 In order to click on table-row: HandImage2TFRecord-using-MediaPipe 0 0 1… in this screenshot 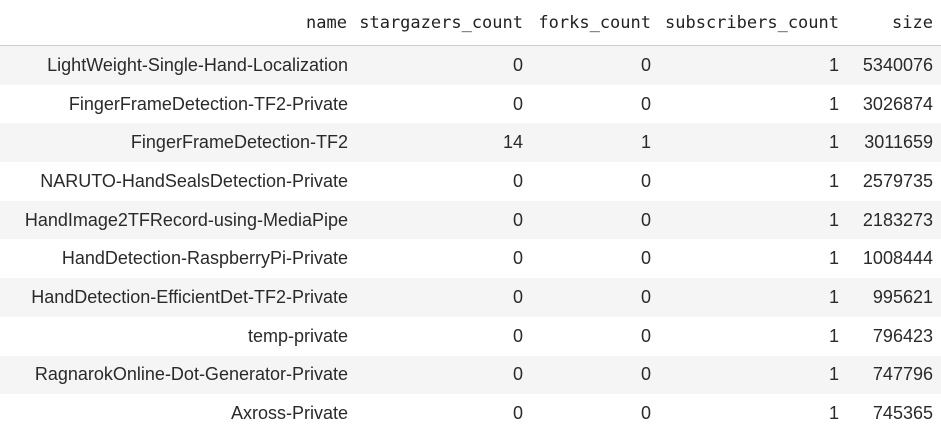, I will do `click(470, 220)`.